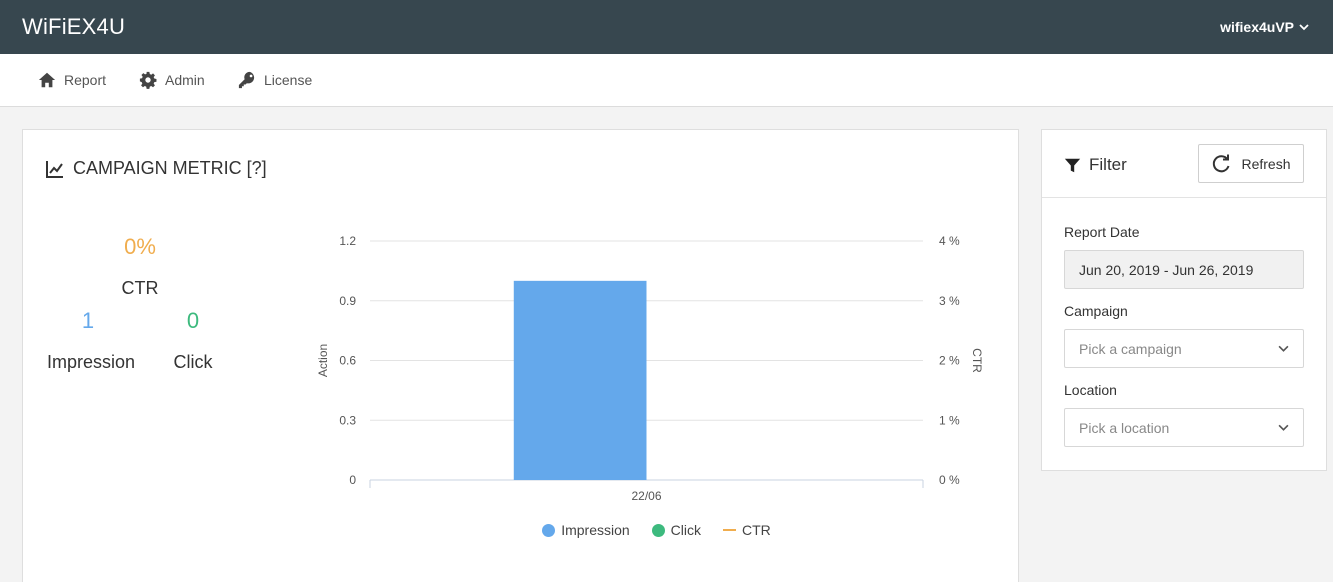 Image resolution: width=1333 pixels, height=582 pixels. Describe the element at coordinates (949, 361) in the screenshot. I see `y2-tick-label: 2 %` at that location.